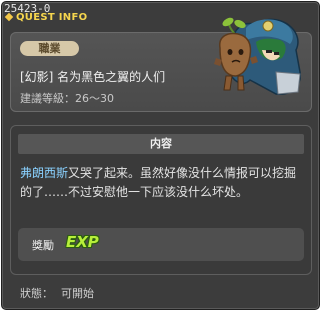 This screenshot has height=312, width=322. What do you see at coordinates (49, 48) in the screenshot?
I see `job-badge: 職業` at bounding box center [49, 48].